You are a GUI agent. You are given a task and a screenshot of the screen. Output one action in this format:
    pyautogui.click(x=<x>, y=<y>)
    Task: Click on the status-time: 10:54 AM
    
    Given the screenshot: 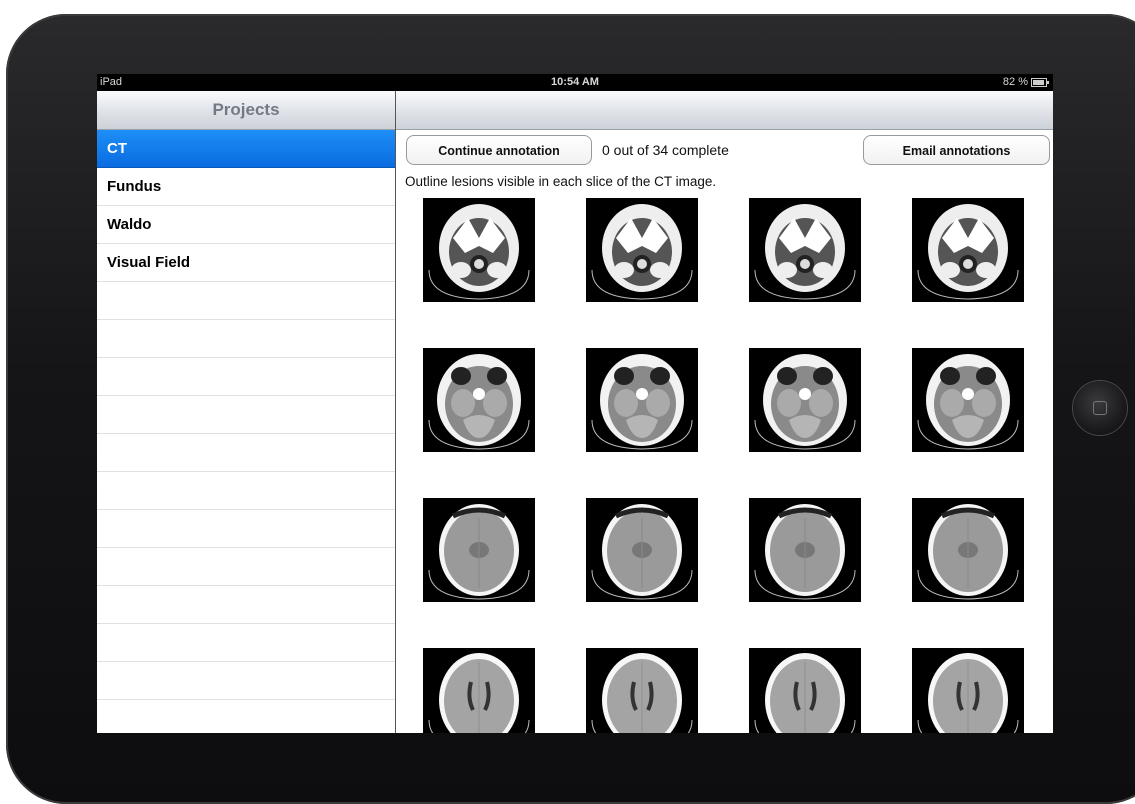 What is the action you would take?
    pyautogui.click(x=575, y=82)
    